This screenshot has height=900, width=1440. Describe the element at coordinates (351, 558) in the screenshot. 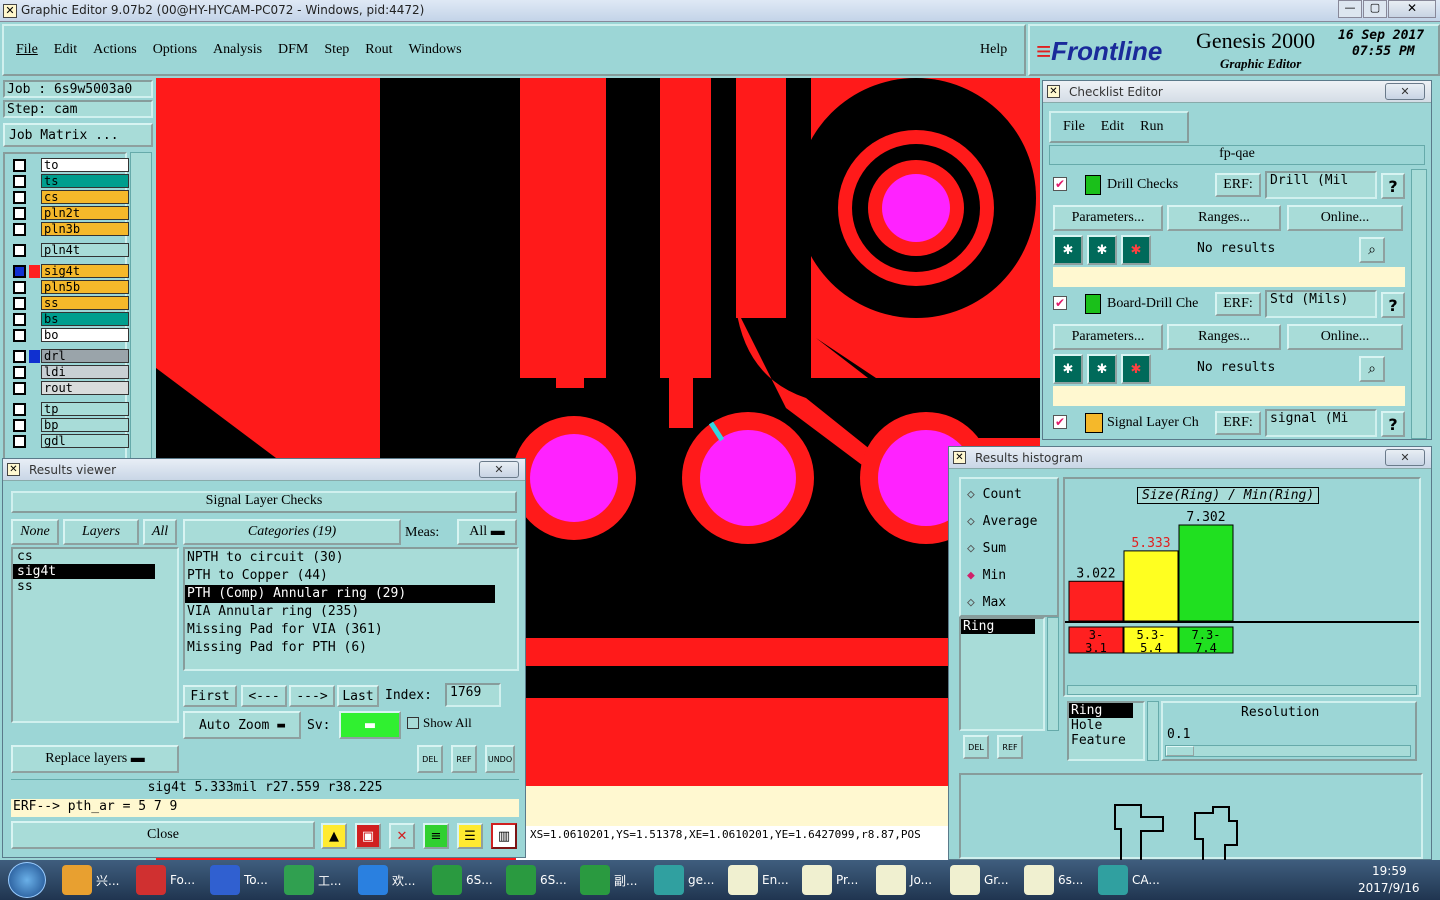

I see `list-item: NPTH to circuit (30)` at that location.